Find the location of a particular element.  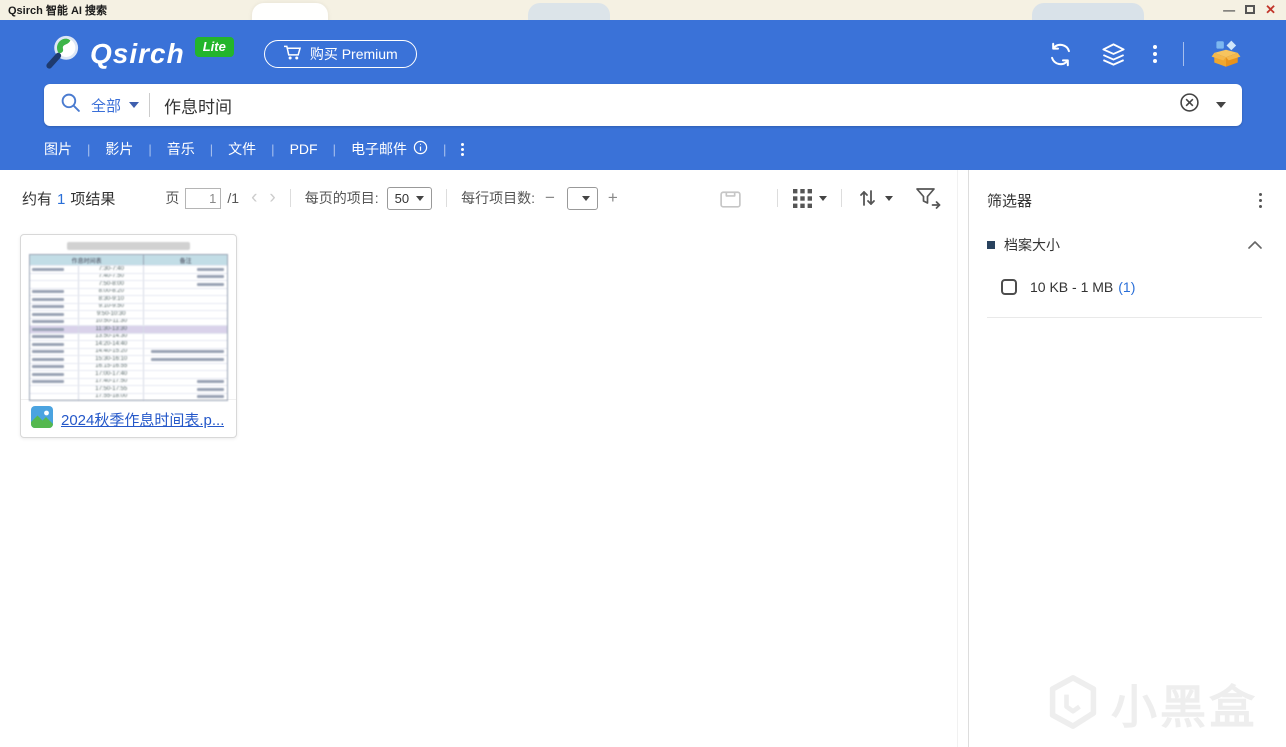

thumbnail-row: 17:55-18:00 is located at coordinates (128, 396).